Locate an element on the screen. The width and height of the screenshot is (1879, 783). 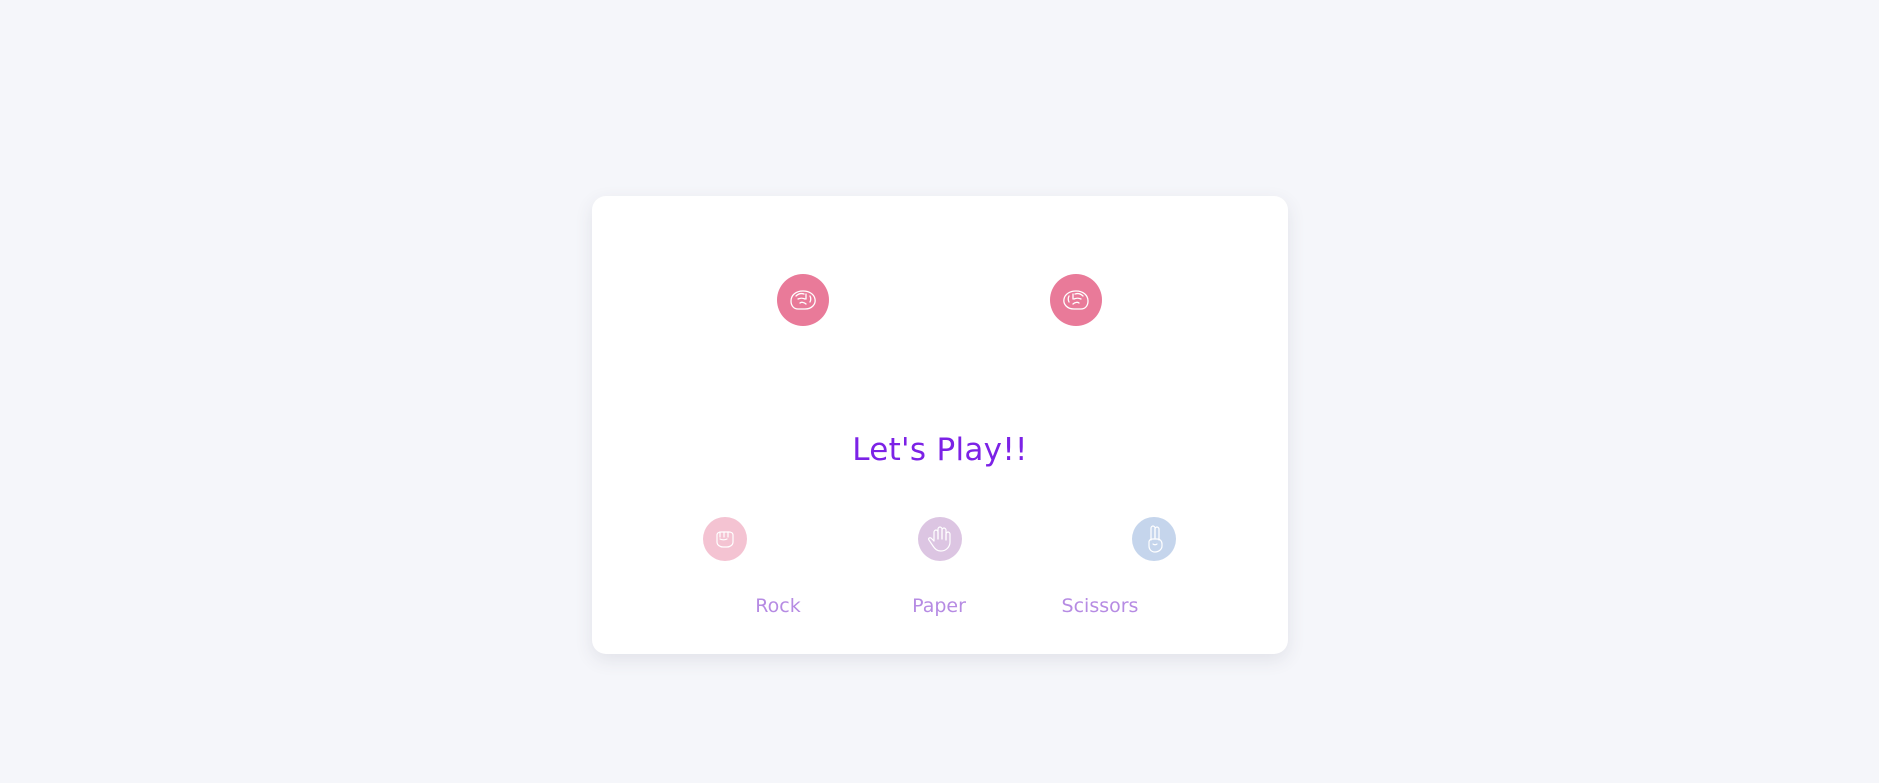
rock-choice-icon is located at coordinates (725, 539).